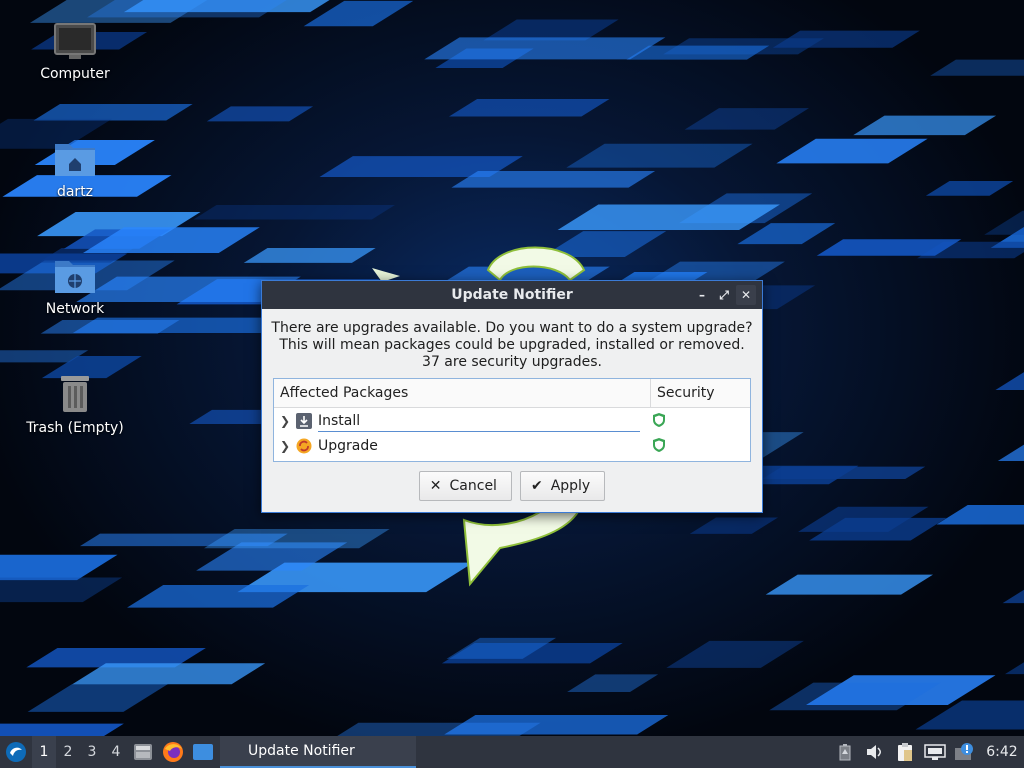 The image size is (1024, 768). What do you see at coordinates (68, 752) in the screenshot?
I see `workspace-2: 2` at bounding box center [68, 752].